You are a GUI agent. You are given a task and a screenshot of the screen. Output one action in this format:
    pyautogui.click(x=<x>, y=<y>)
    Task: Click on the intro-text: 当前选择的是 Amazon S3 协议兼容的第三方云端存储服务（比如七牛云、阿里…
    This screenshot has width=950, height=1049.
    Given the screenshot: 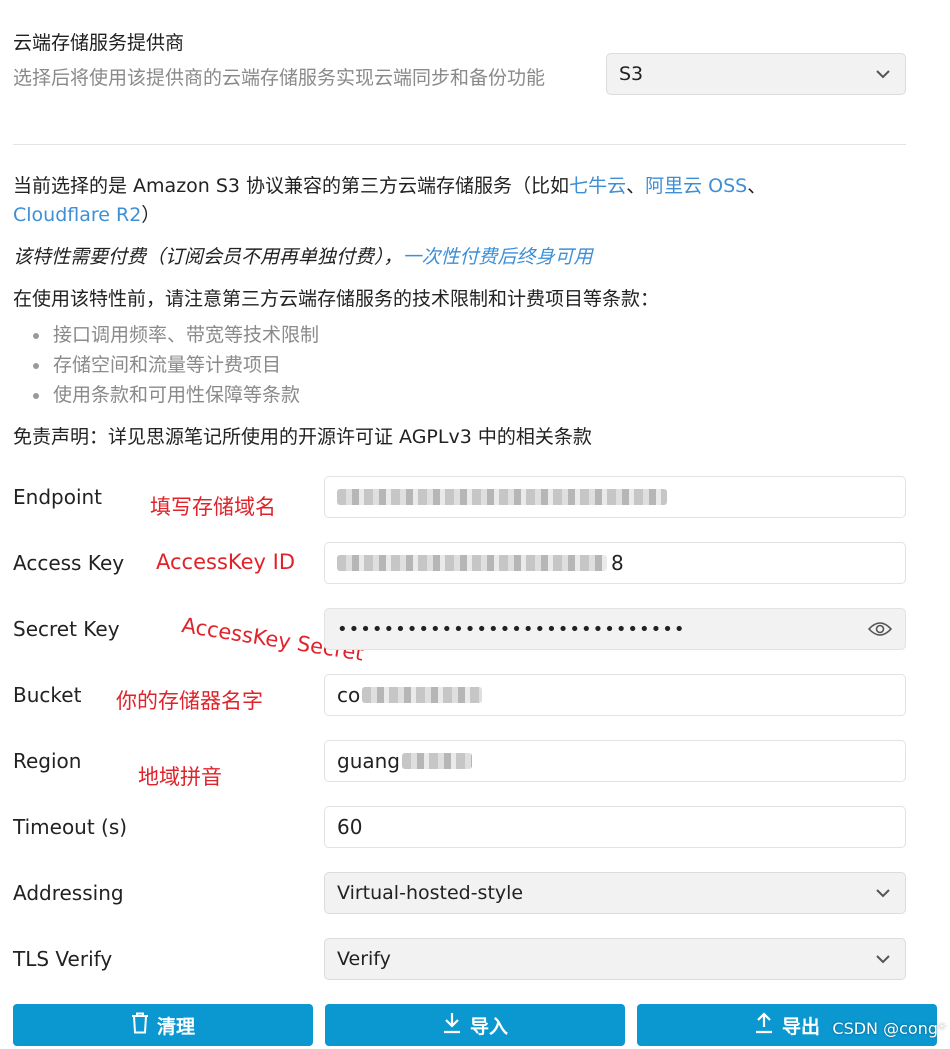 What is the action you would take?
    pyautogui.click(x=458, y=201)
    